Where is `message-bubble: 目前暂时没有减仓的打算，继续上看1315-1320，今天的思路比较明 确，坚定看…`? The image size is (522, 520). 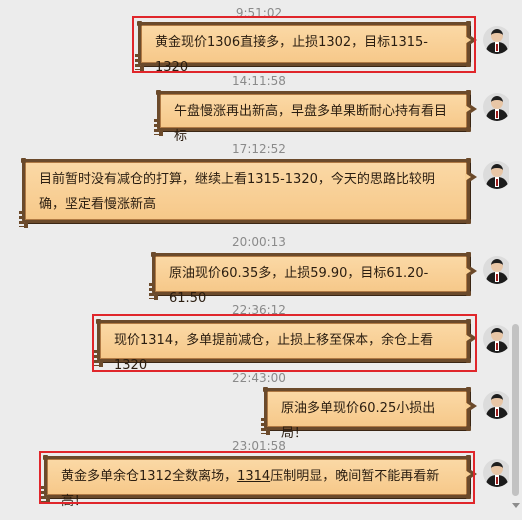 message-bubble: 目前暂时没有减仓的打算，继续上看1315-1320，今天的思路比较明 确，坚定看… is located at coordinates (248, 193).